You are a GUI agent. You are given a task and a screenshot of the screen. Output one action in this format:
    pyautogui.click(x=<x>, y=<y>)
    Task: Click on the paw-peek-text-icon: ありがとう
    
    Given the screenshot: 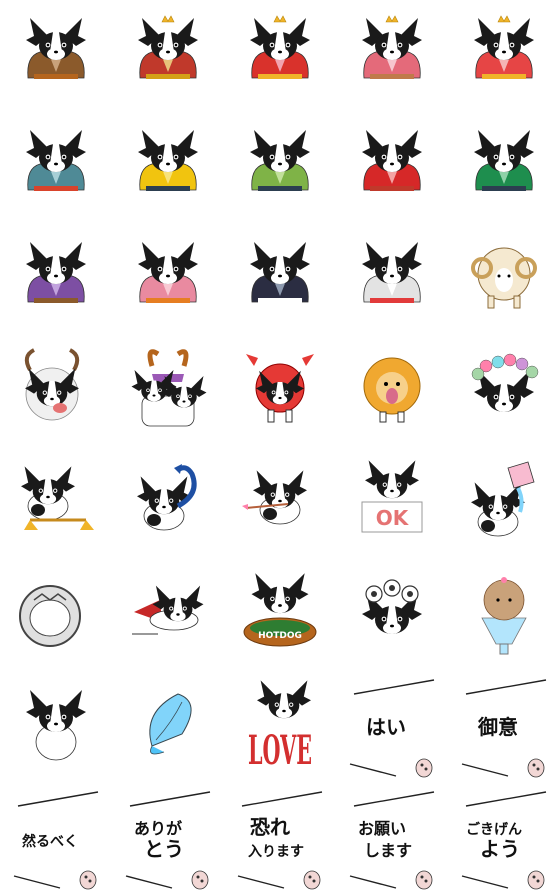 What is the action you would take?
    pyautogui.click(x=168, y=840)
    